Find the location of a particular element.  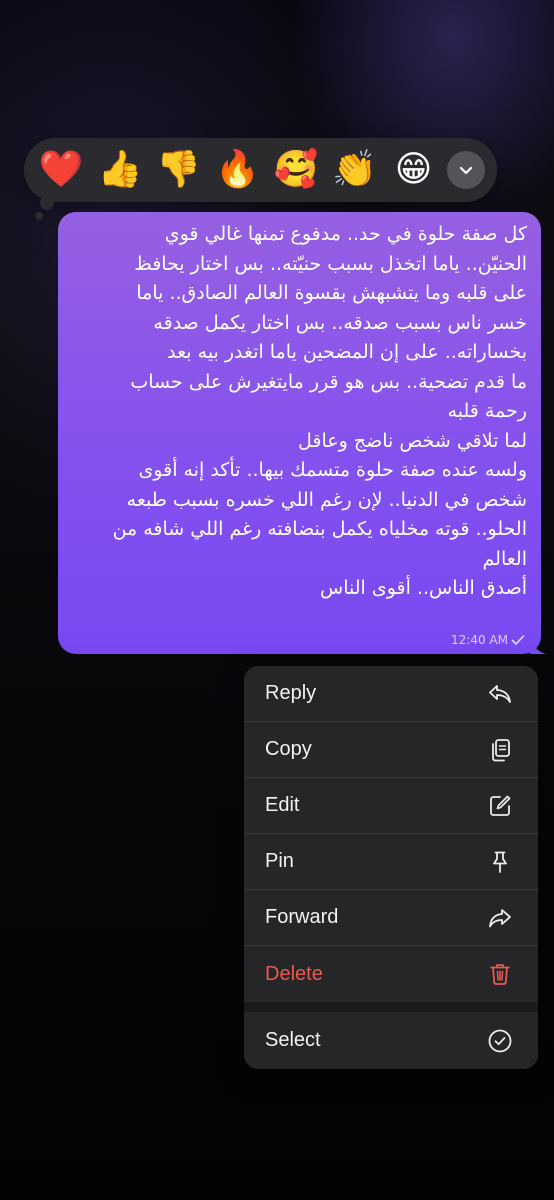

chevron-down-icon is located at coordinates (465, 170).